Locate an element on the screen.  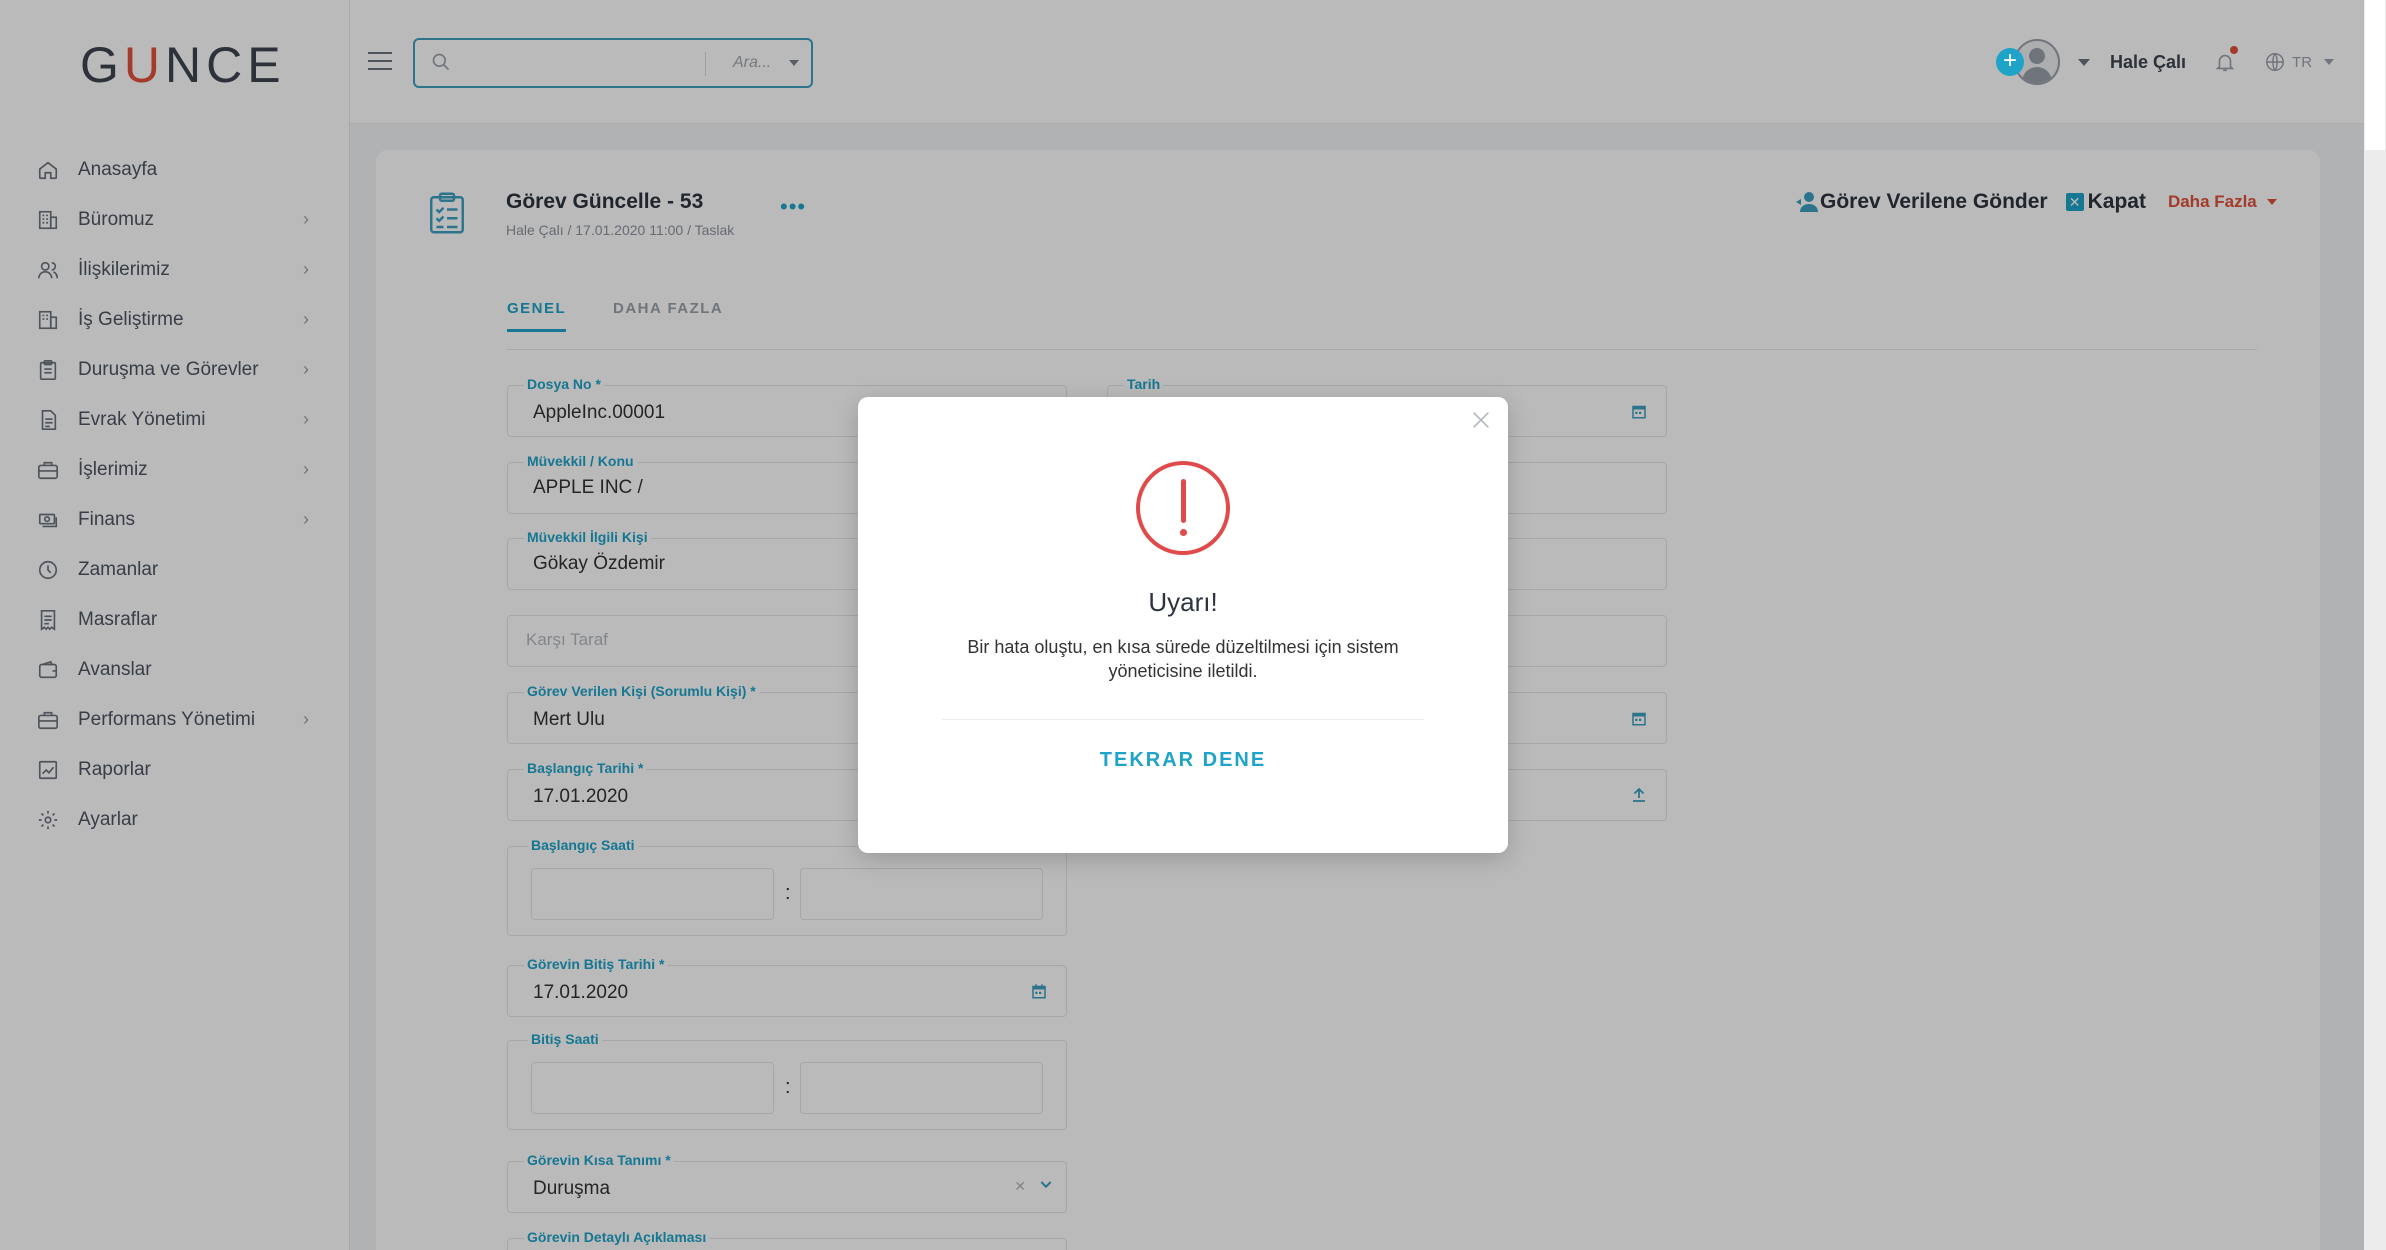
warning-icon is located at coordinates (1183, 508).